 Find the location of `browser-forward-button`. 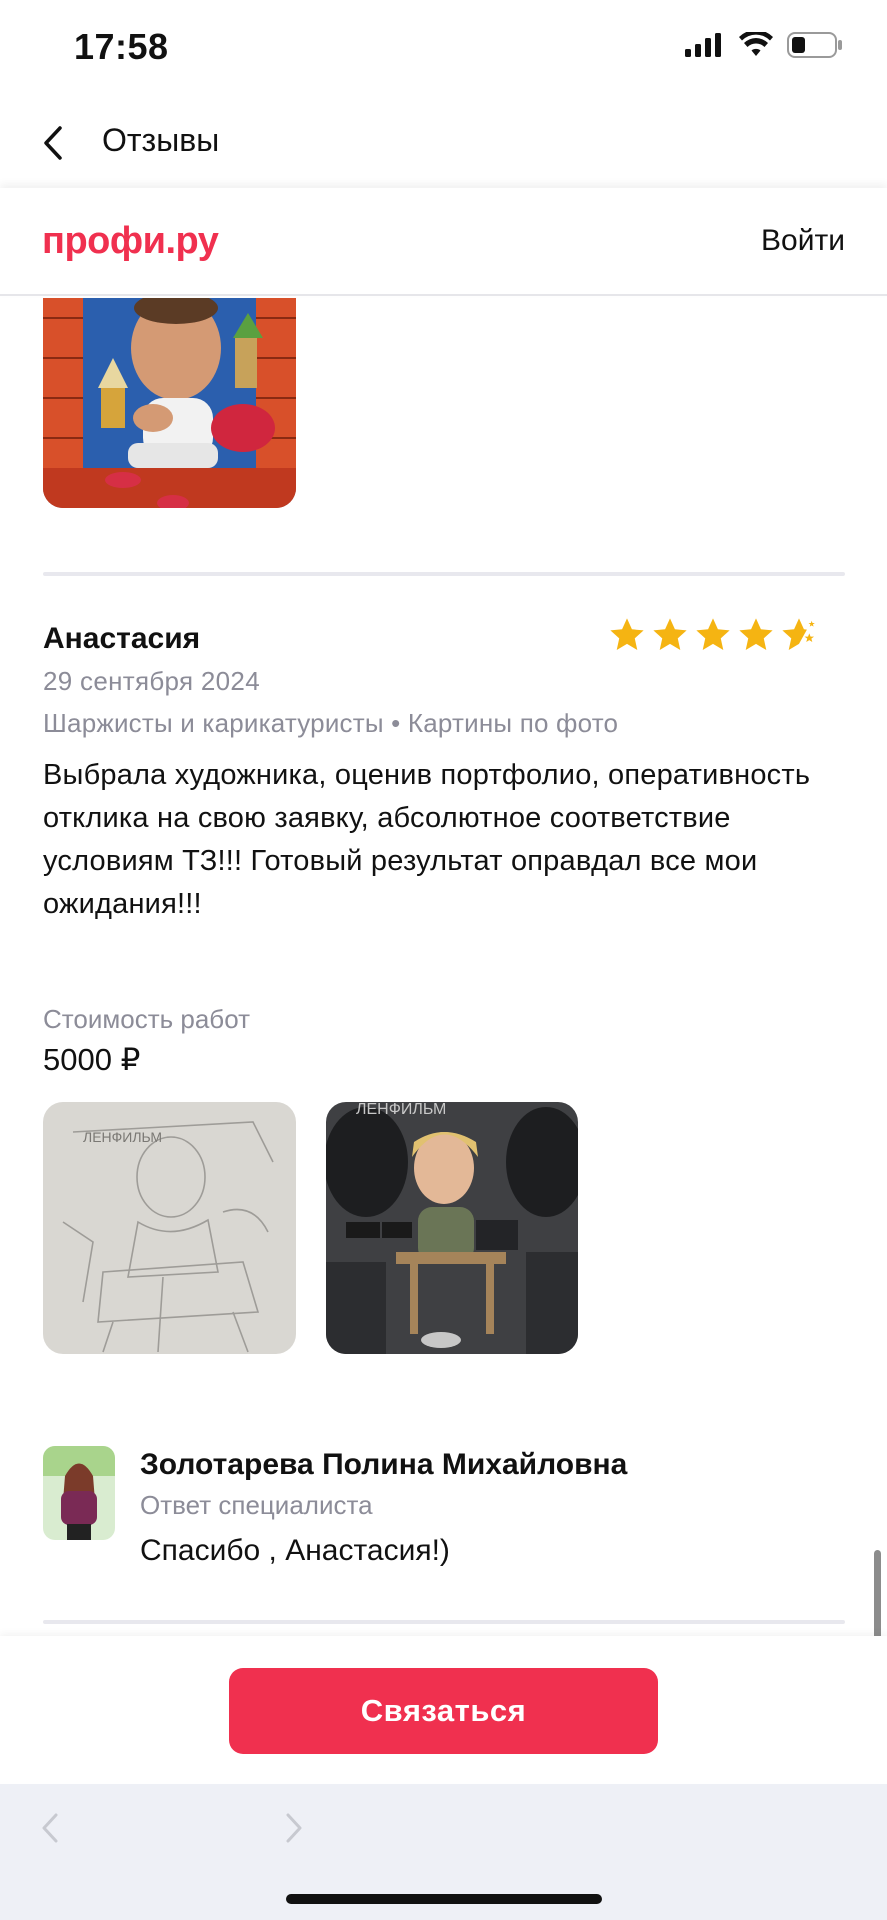

browser-forward-button is located at coordinates (294, 1828).